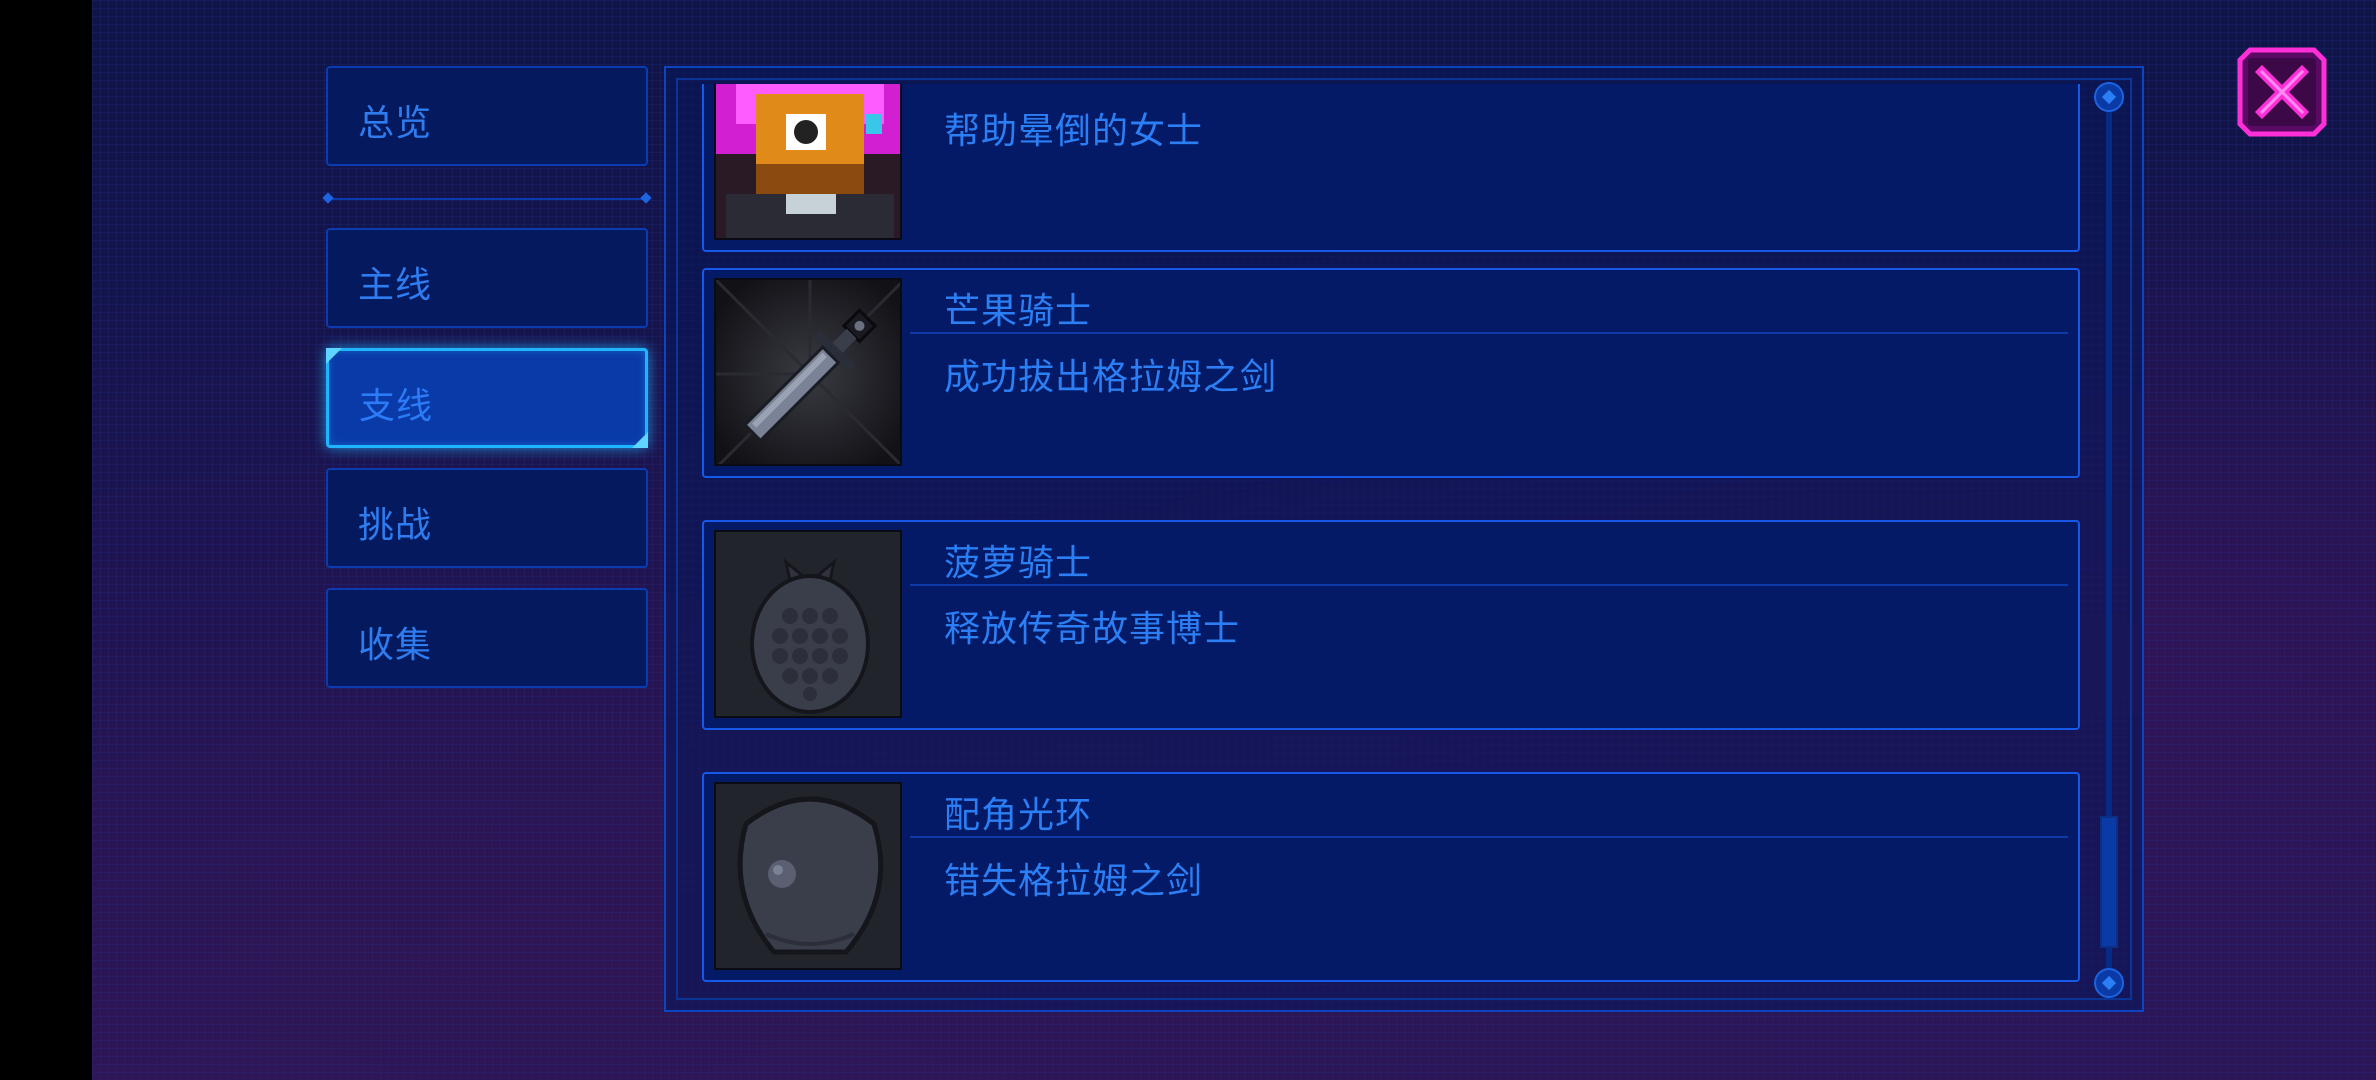 This screenshot has height=1080, width=2376. I want to click on scrollbar-thumb, so click(2109, 882).